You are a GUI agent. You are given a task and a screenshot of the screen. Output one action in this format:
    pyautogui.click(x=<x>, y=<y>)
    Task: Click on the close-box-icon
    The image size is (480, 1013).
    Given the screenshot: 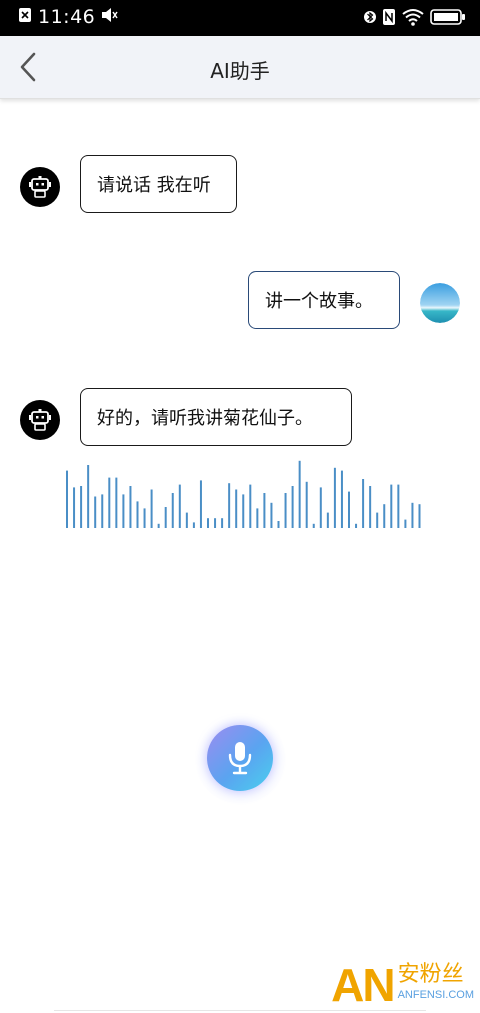 What is the action you would take?
    pyautogui.click(x=25, y=17)
    